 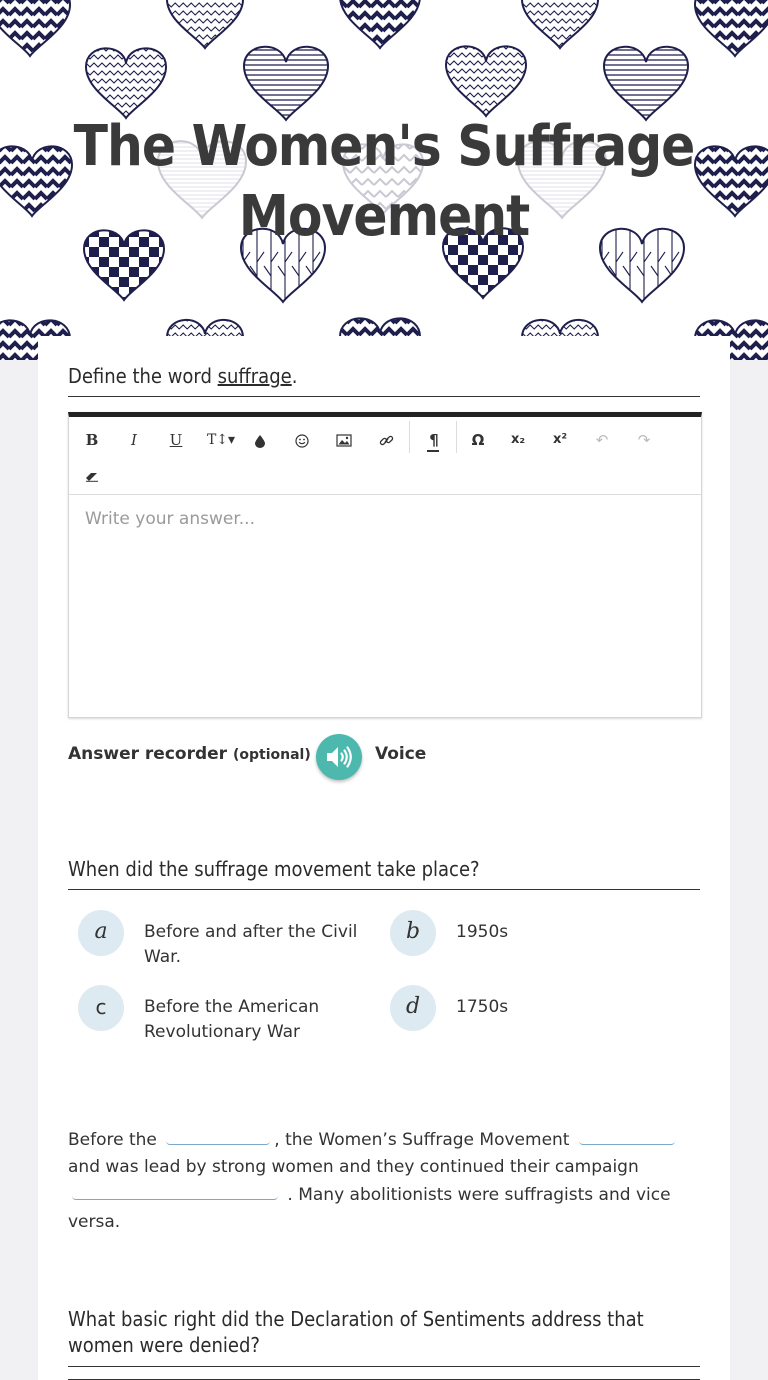 What do you see at coordinates (384, 146) in the screenshot?
I see `title-line-1: The Women's Suffrage` at bounding box center [384, 146].